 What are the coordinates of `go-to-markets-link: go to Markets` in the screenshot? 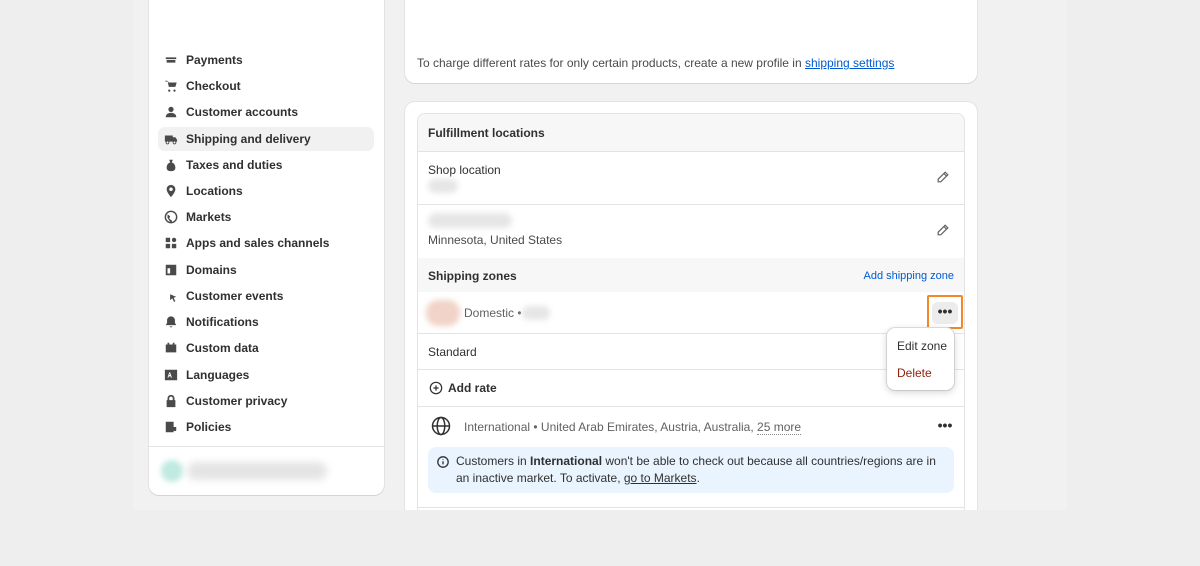 It's located at (660, 478).